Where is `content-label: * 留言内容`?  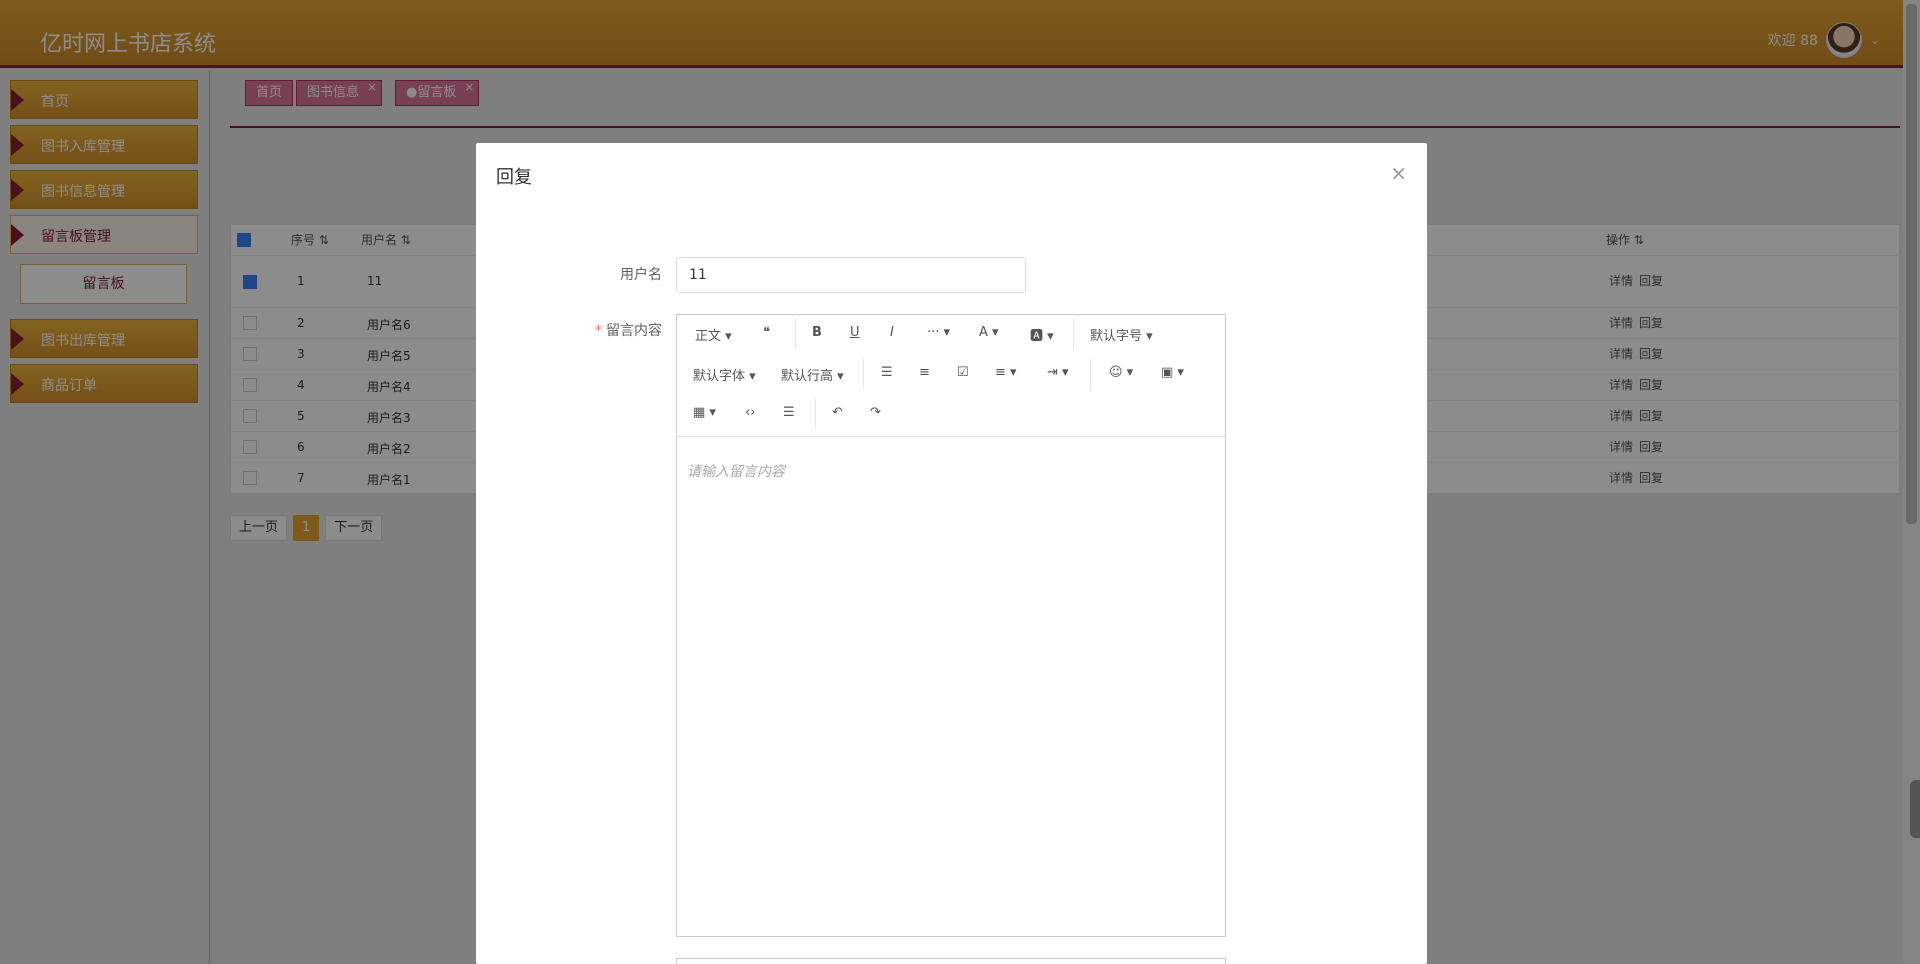 content-label: * 留言内容 is located at coordinates (612, 330).